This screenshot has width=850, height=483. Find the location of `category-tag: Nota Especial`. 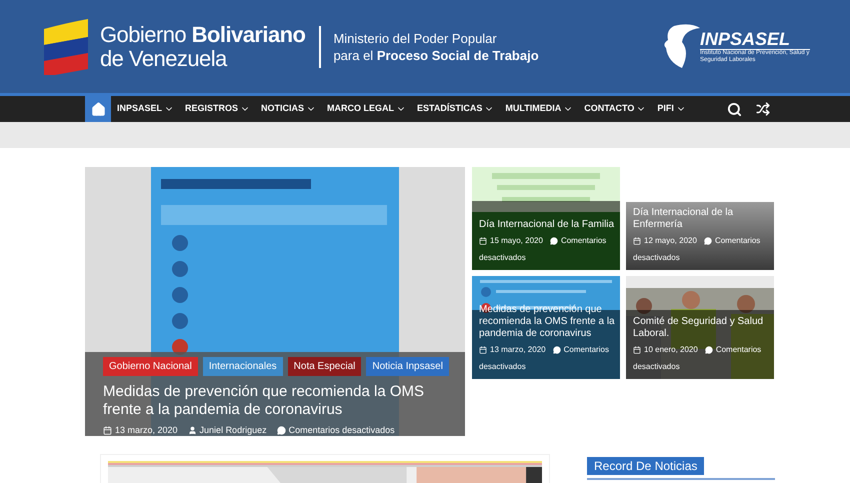

category-tag: Nota Especial is located at coordinates (325, 366).